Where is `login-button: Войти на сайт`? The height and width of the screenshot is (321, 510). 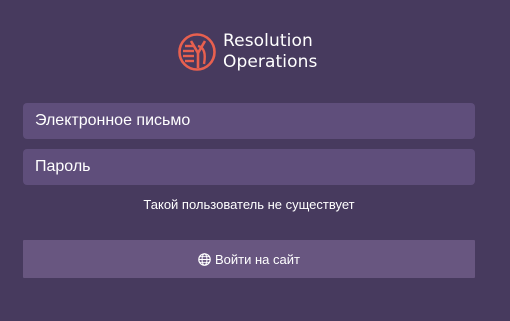 login-button: Войти на сайт is located at coordinates (249, 259).